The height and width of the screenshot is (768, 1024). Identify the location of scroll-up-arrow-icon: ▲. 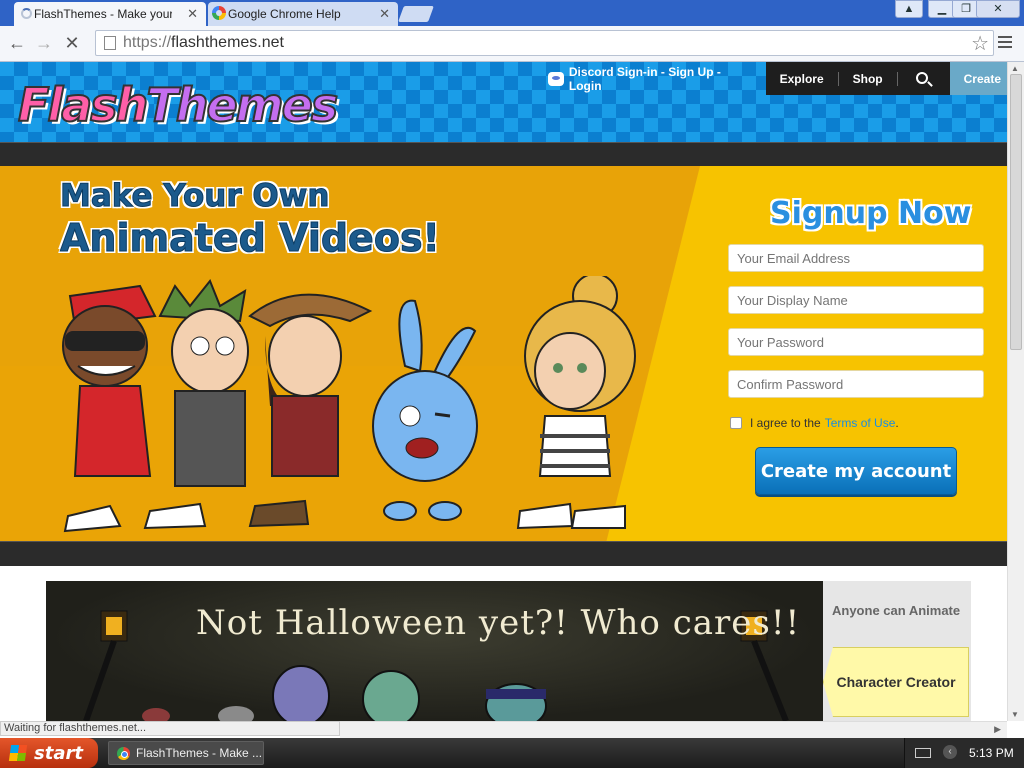
(1015, 68).